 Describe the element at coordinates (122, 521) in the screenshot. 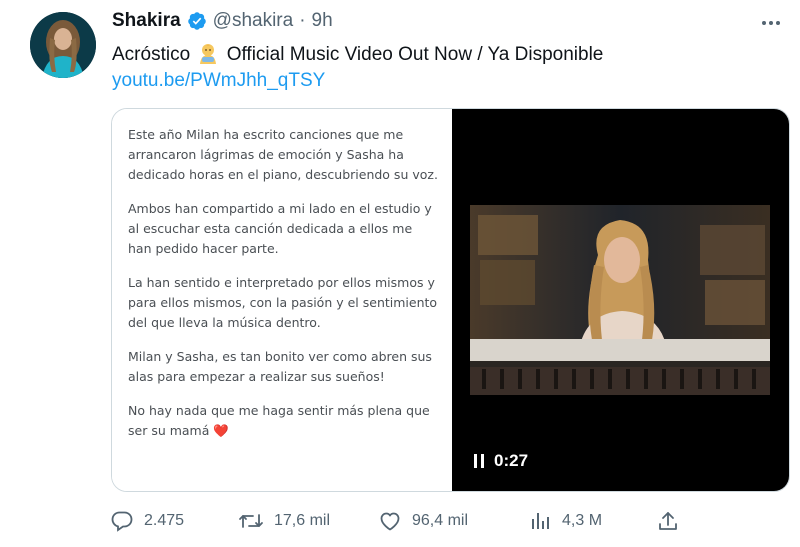

I see `reply-icon` at that location.